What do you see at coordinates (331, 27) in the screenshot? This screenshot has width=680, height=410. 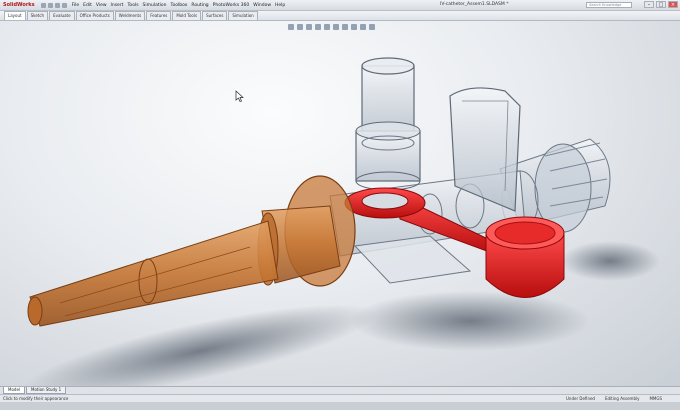 I see `heads-up-view-toolbar` at bounding box center [331, 27].